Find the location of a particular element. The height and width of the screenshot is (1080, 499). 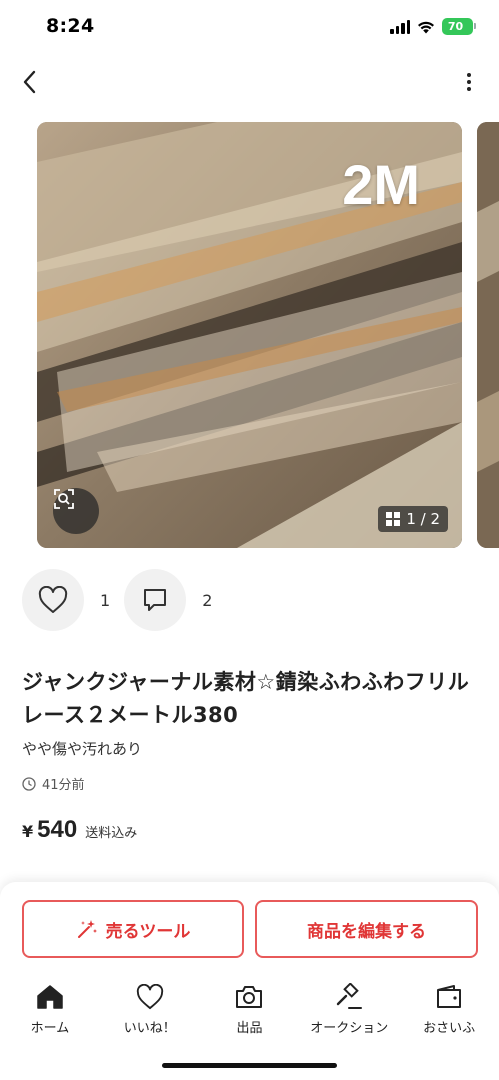

price-value: 540 is located at coordinates (57, 829).